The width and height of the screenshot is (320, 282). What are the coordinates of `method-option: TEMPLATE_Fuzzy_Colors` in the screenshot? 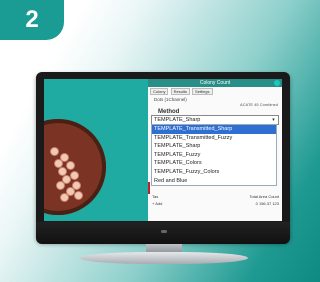 It's located at (214, 172).